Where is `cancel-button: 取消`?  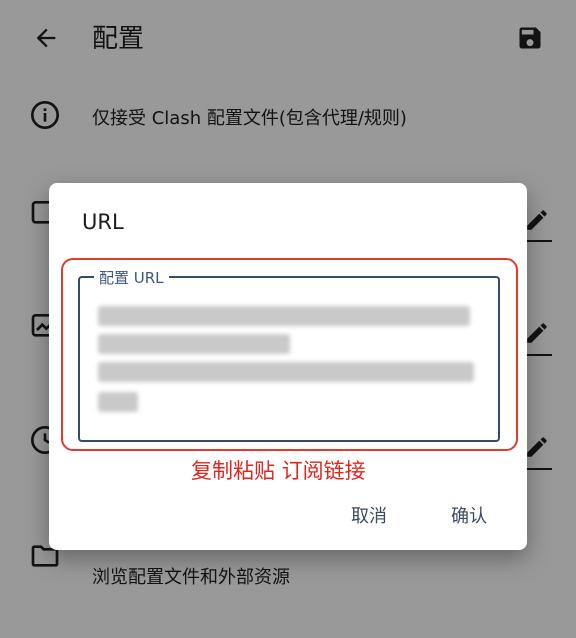 cancel-button: 取消 is located at coordinates (369, 515).